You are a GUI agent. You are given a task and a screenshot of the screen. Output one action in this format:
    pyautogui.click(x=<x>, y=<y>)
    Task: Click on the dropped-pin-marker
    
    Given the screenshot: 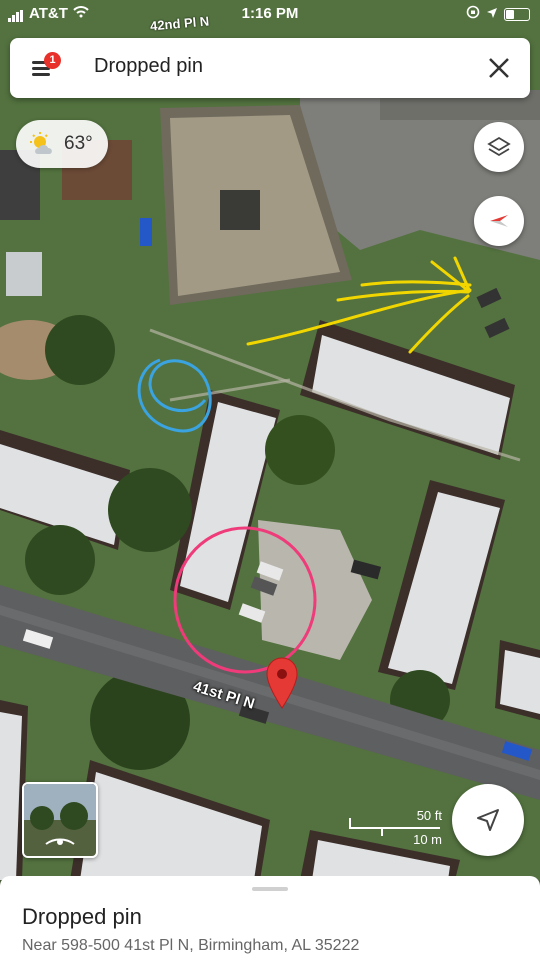 What is the action you would take?
    pyautogui.click(x=282, y=684)
    